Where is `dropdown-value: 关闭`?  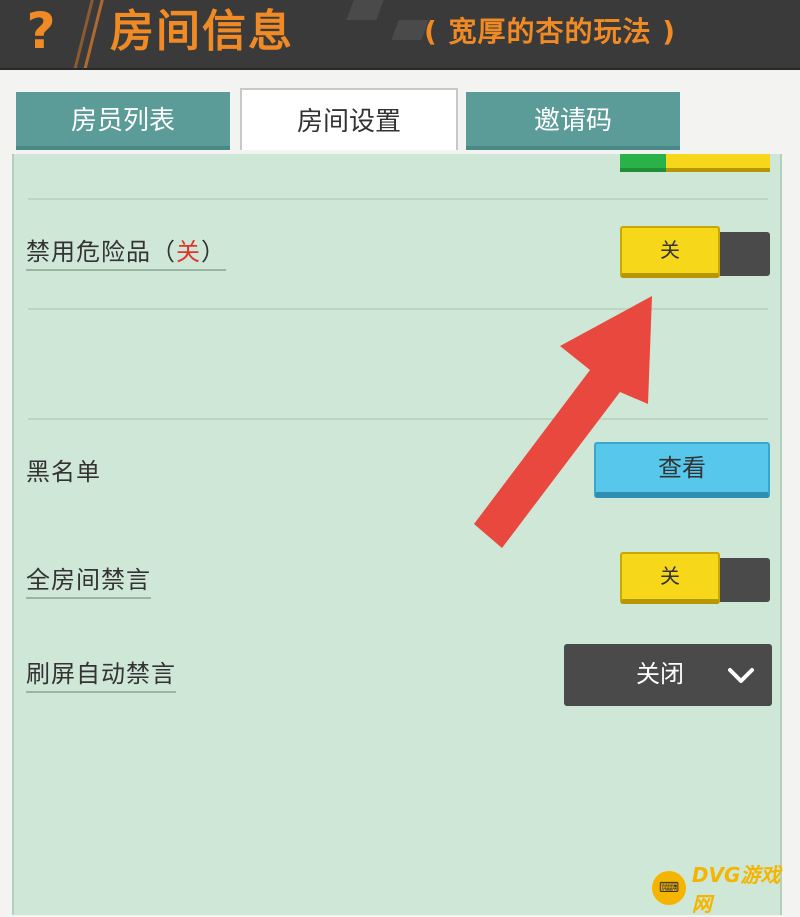 dropdown-value: 关闭 is located at coordinates (660, 674).